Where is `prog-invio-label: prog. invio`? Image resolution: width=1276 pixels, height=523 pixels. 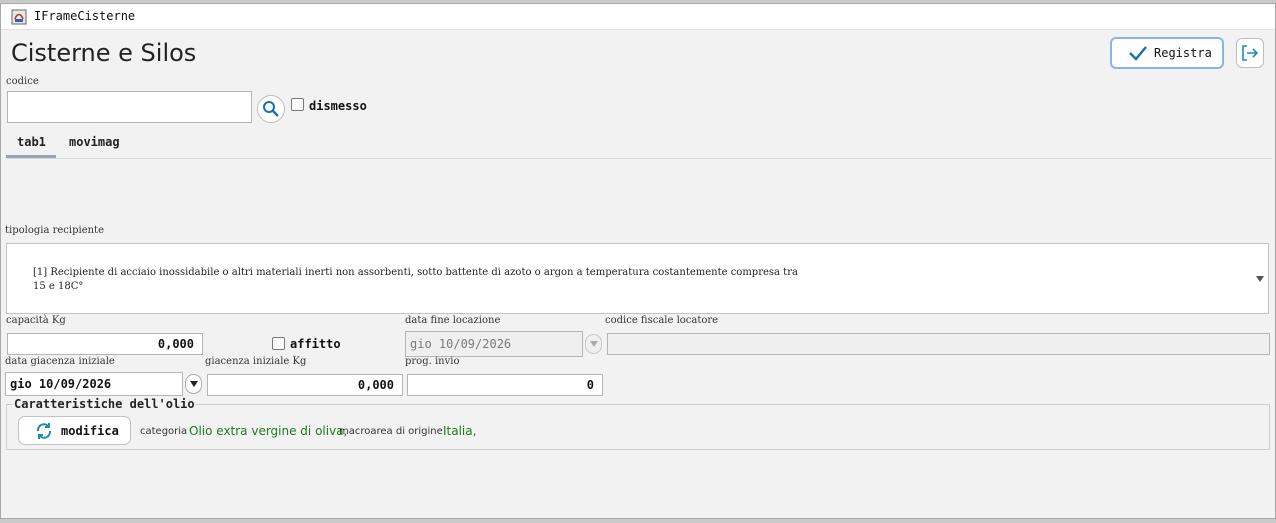 prog-invio-label: prog. invio is located at coordinates (432, 361).